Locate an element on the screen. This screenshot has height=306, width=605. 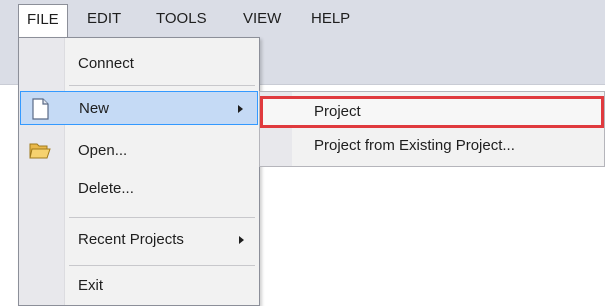
submenu-item-label: Project is located at coordinates (337, 111).